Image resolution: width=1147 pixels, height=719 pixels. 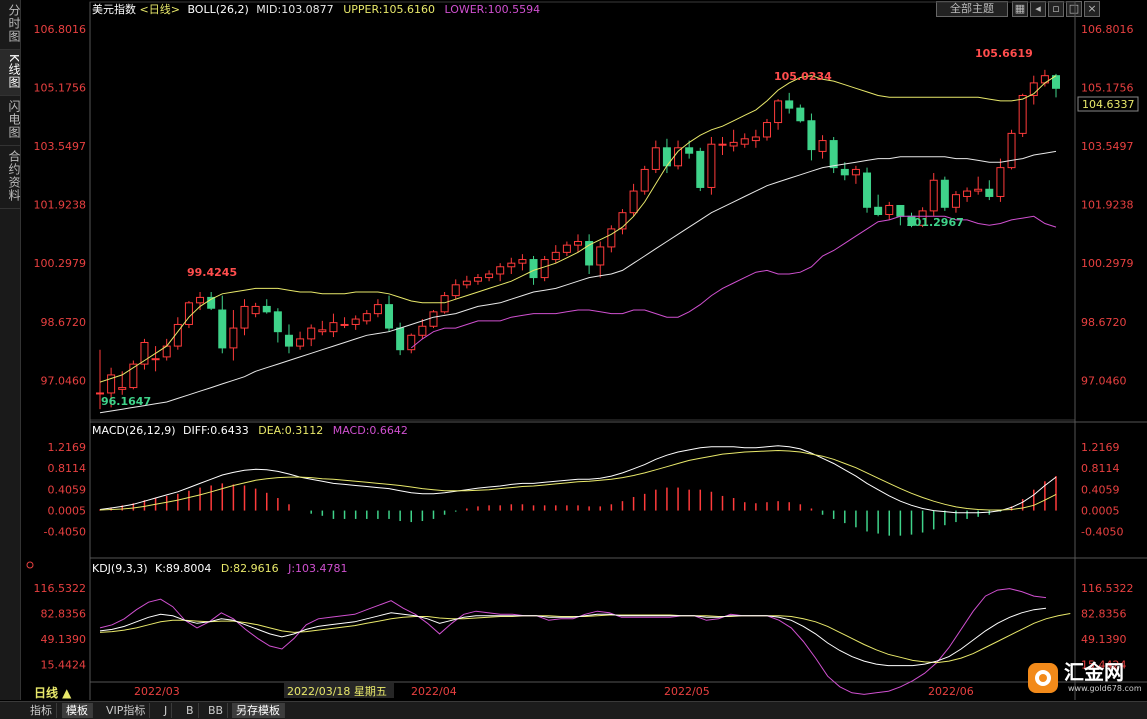 I want to click on x-tick-month-3: 2022/05, so click(x=687, y=691).